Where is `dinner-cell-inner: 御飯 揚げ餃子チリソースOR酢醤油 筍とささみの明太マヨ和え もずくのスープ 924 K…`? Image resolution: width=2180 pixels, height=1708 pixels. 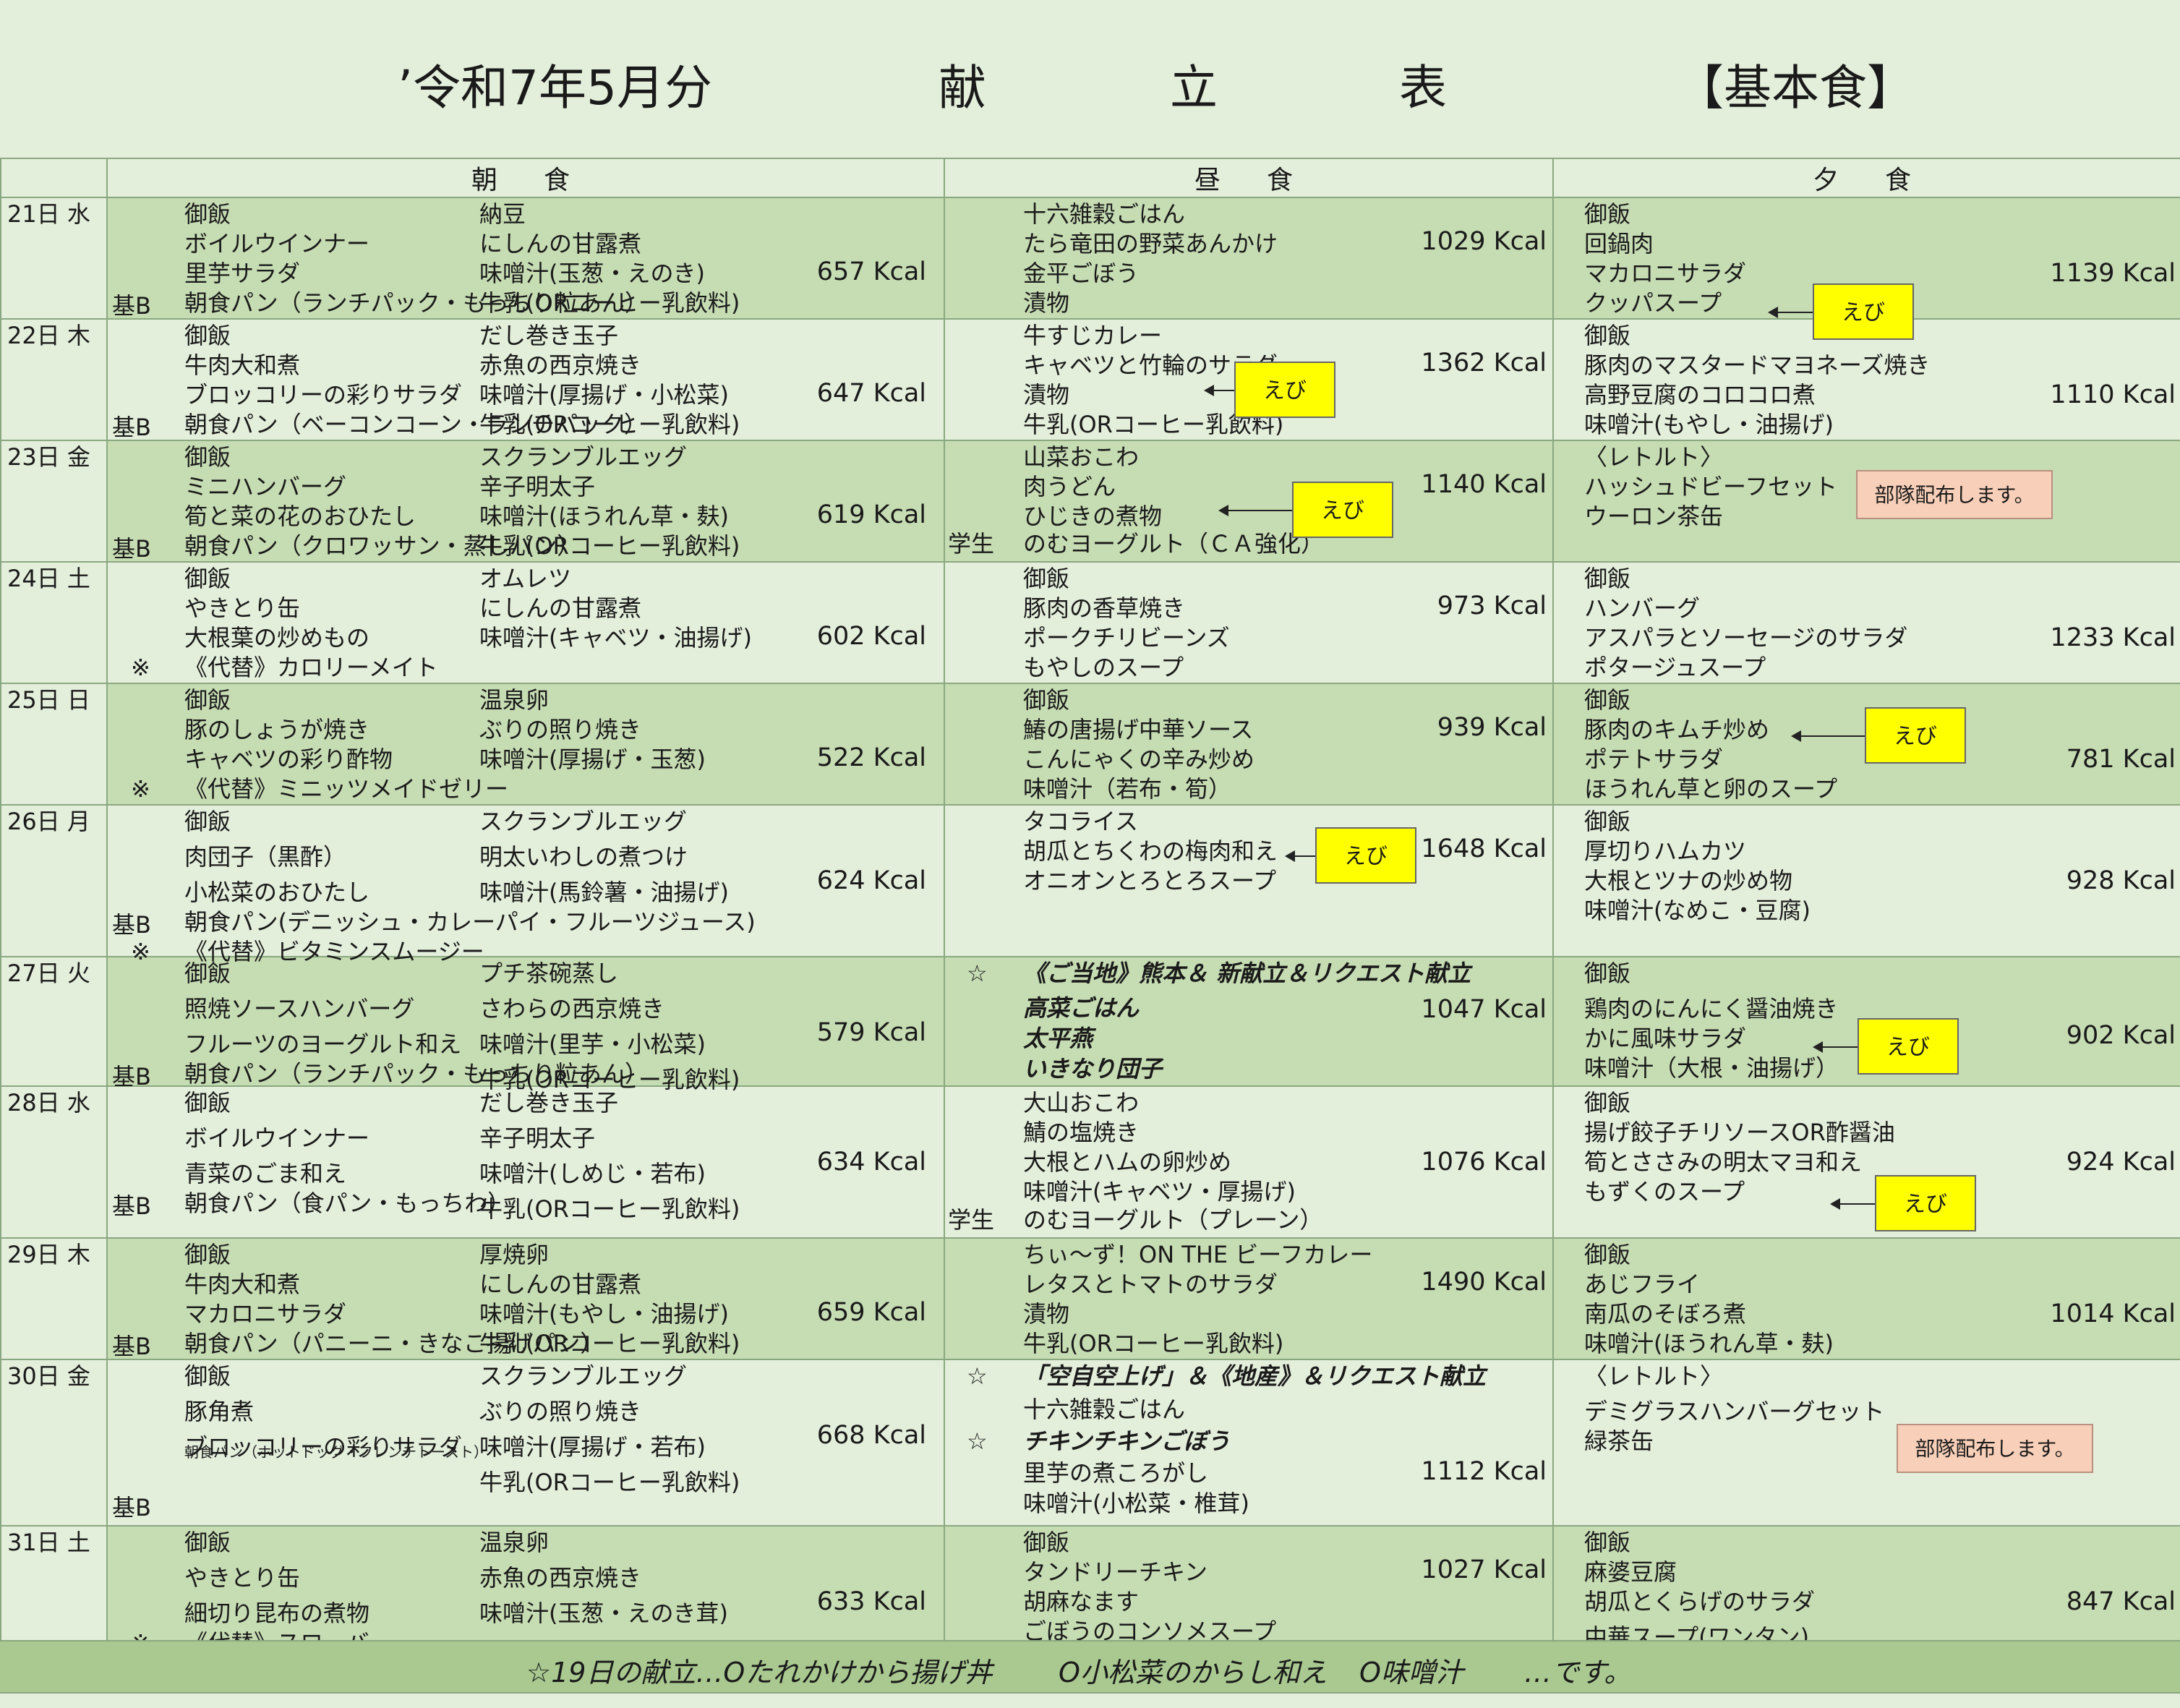 dinner-cell-inner: 御飯 揚げ餃子チリソースOR酢醤油 筍とささみの明太マヨ和え もずくのスープ 924 K… is located at coordinates (1867, 1162).